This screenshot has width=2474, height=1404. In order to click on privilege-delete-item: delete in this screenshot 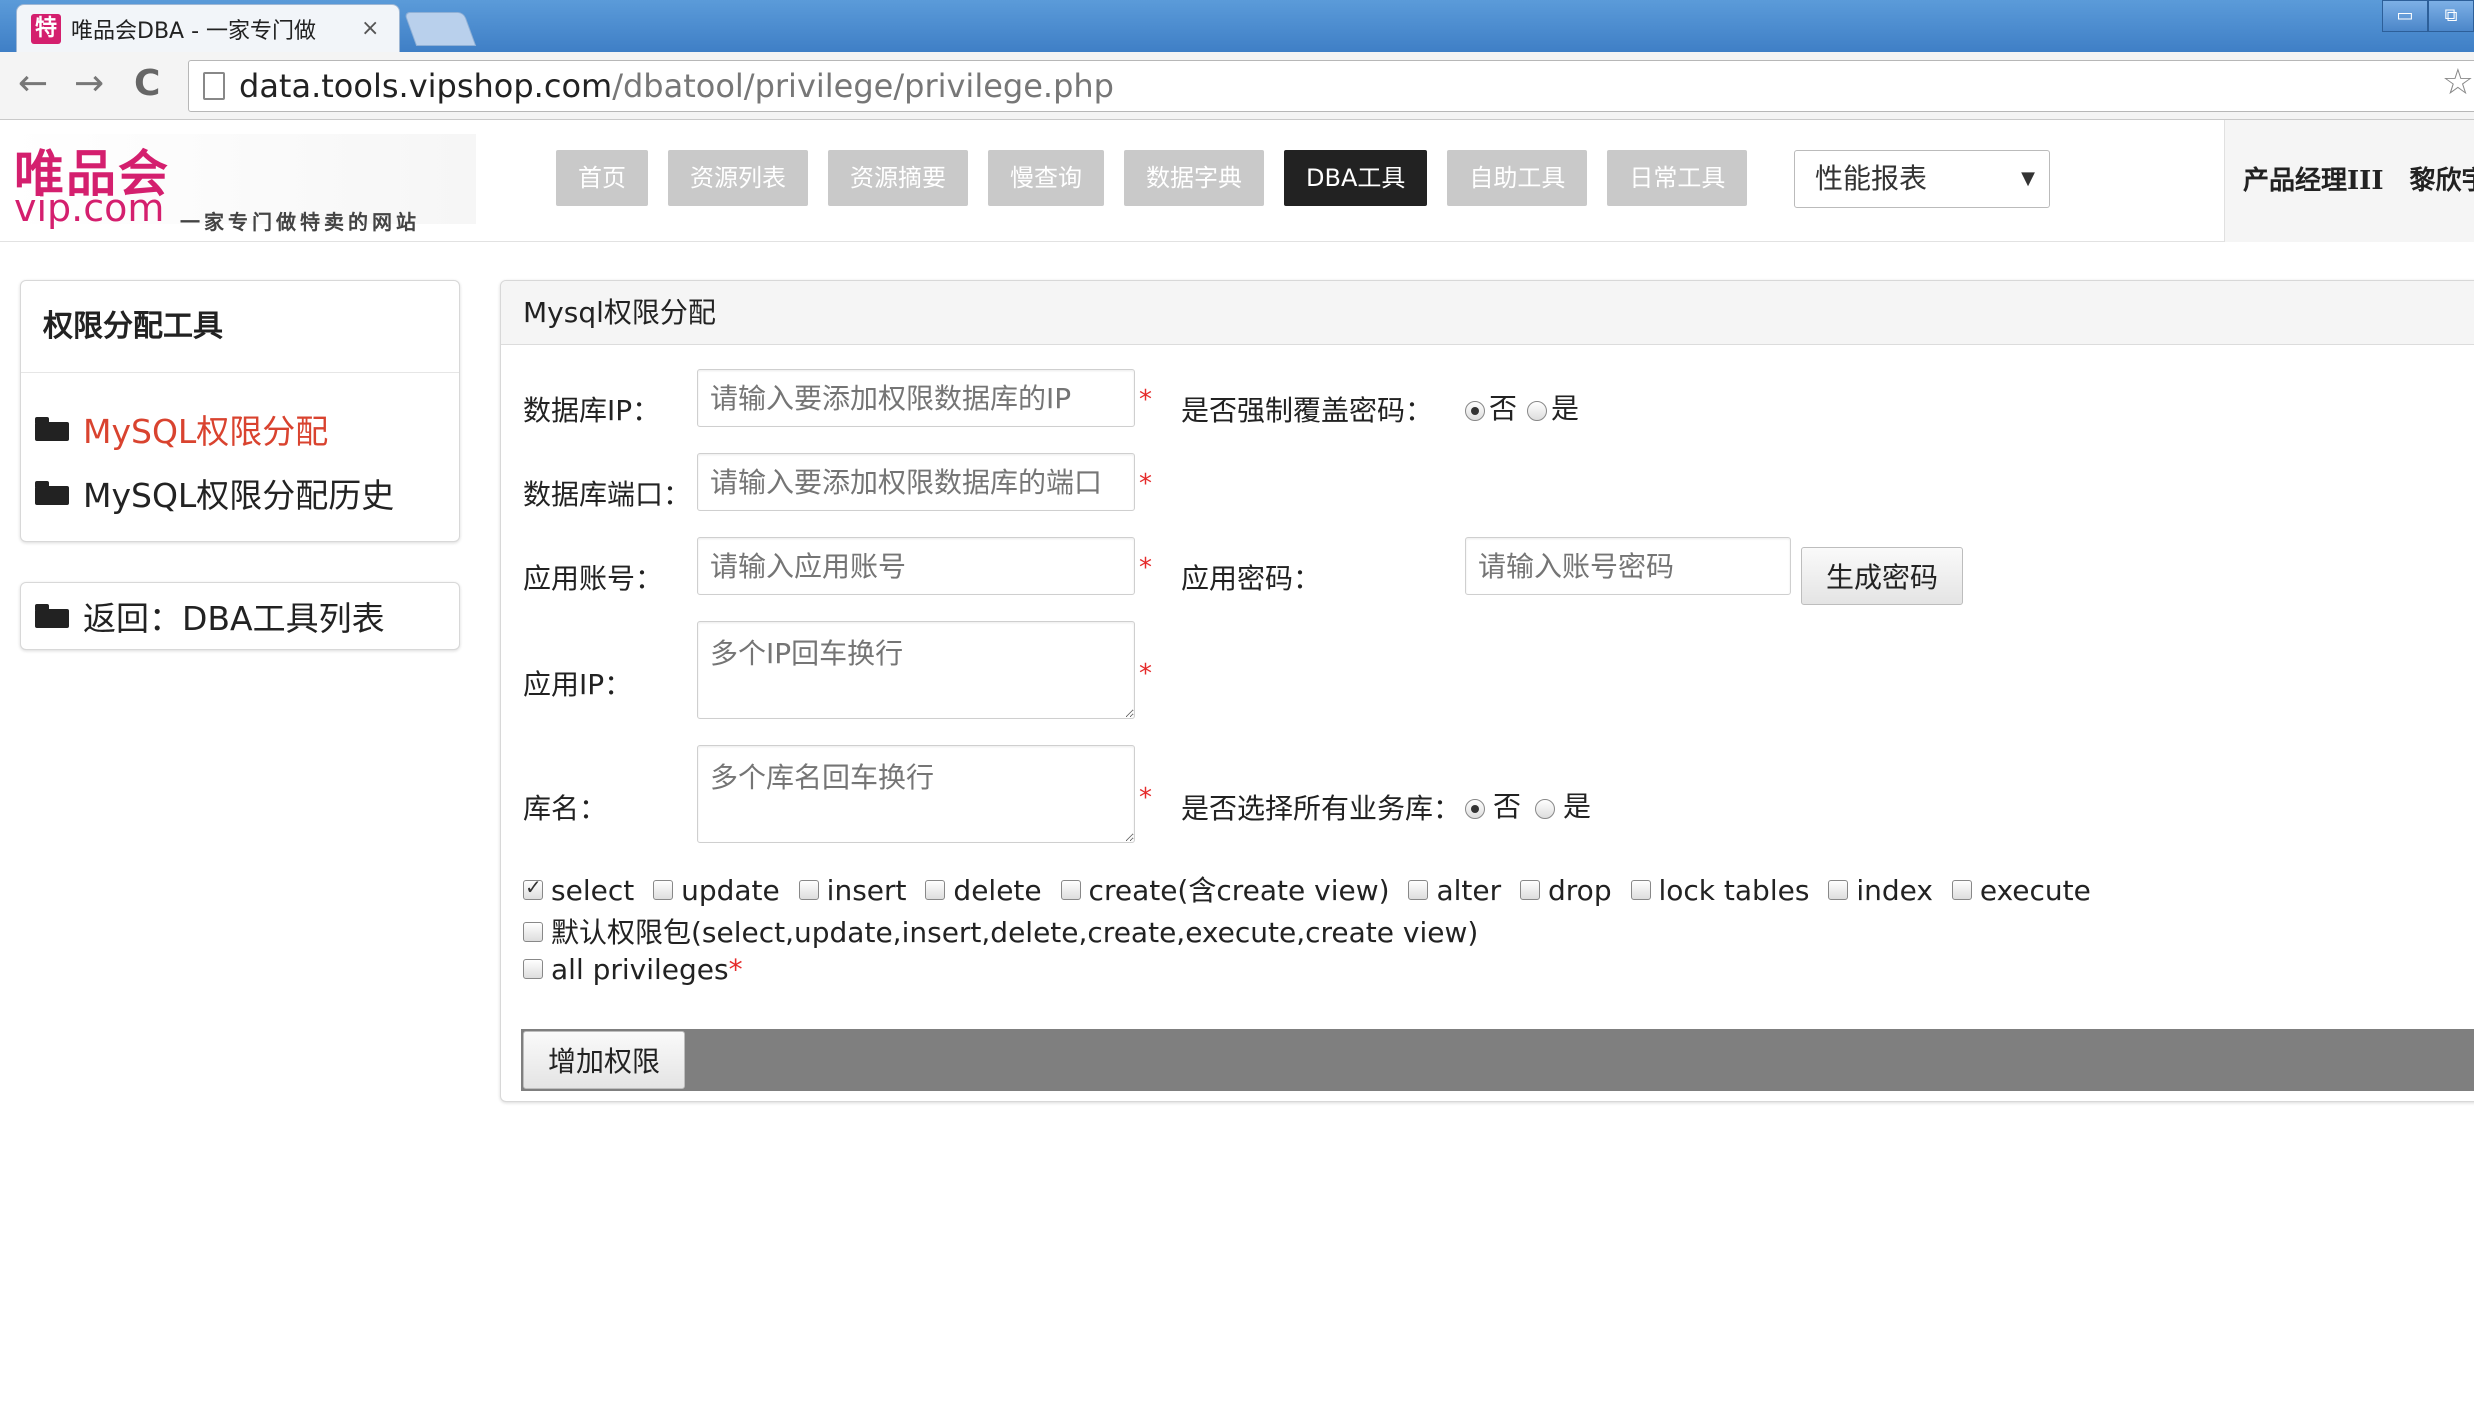, I will do `click(983, 890)`.